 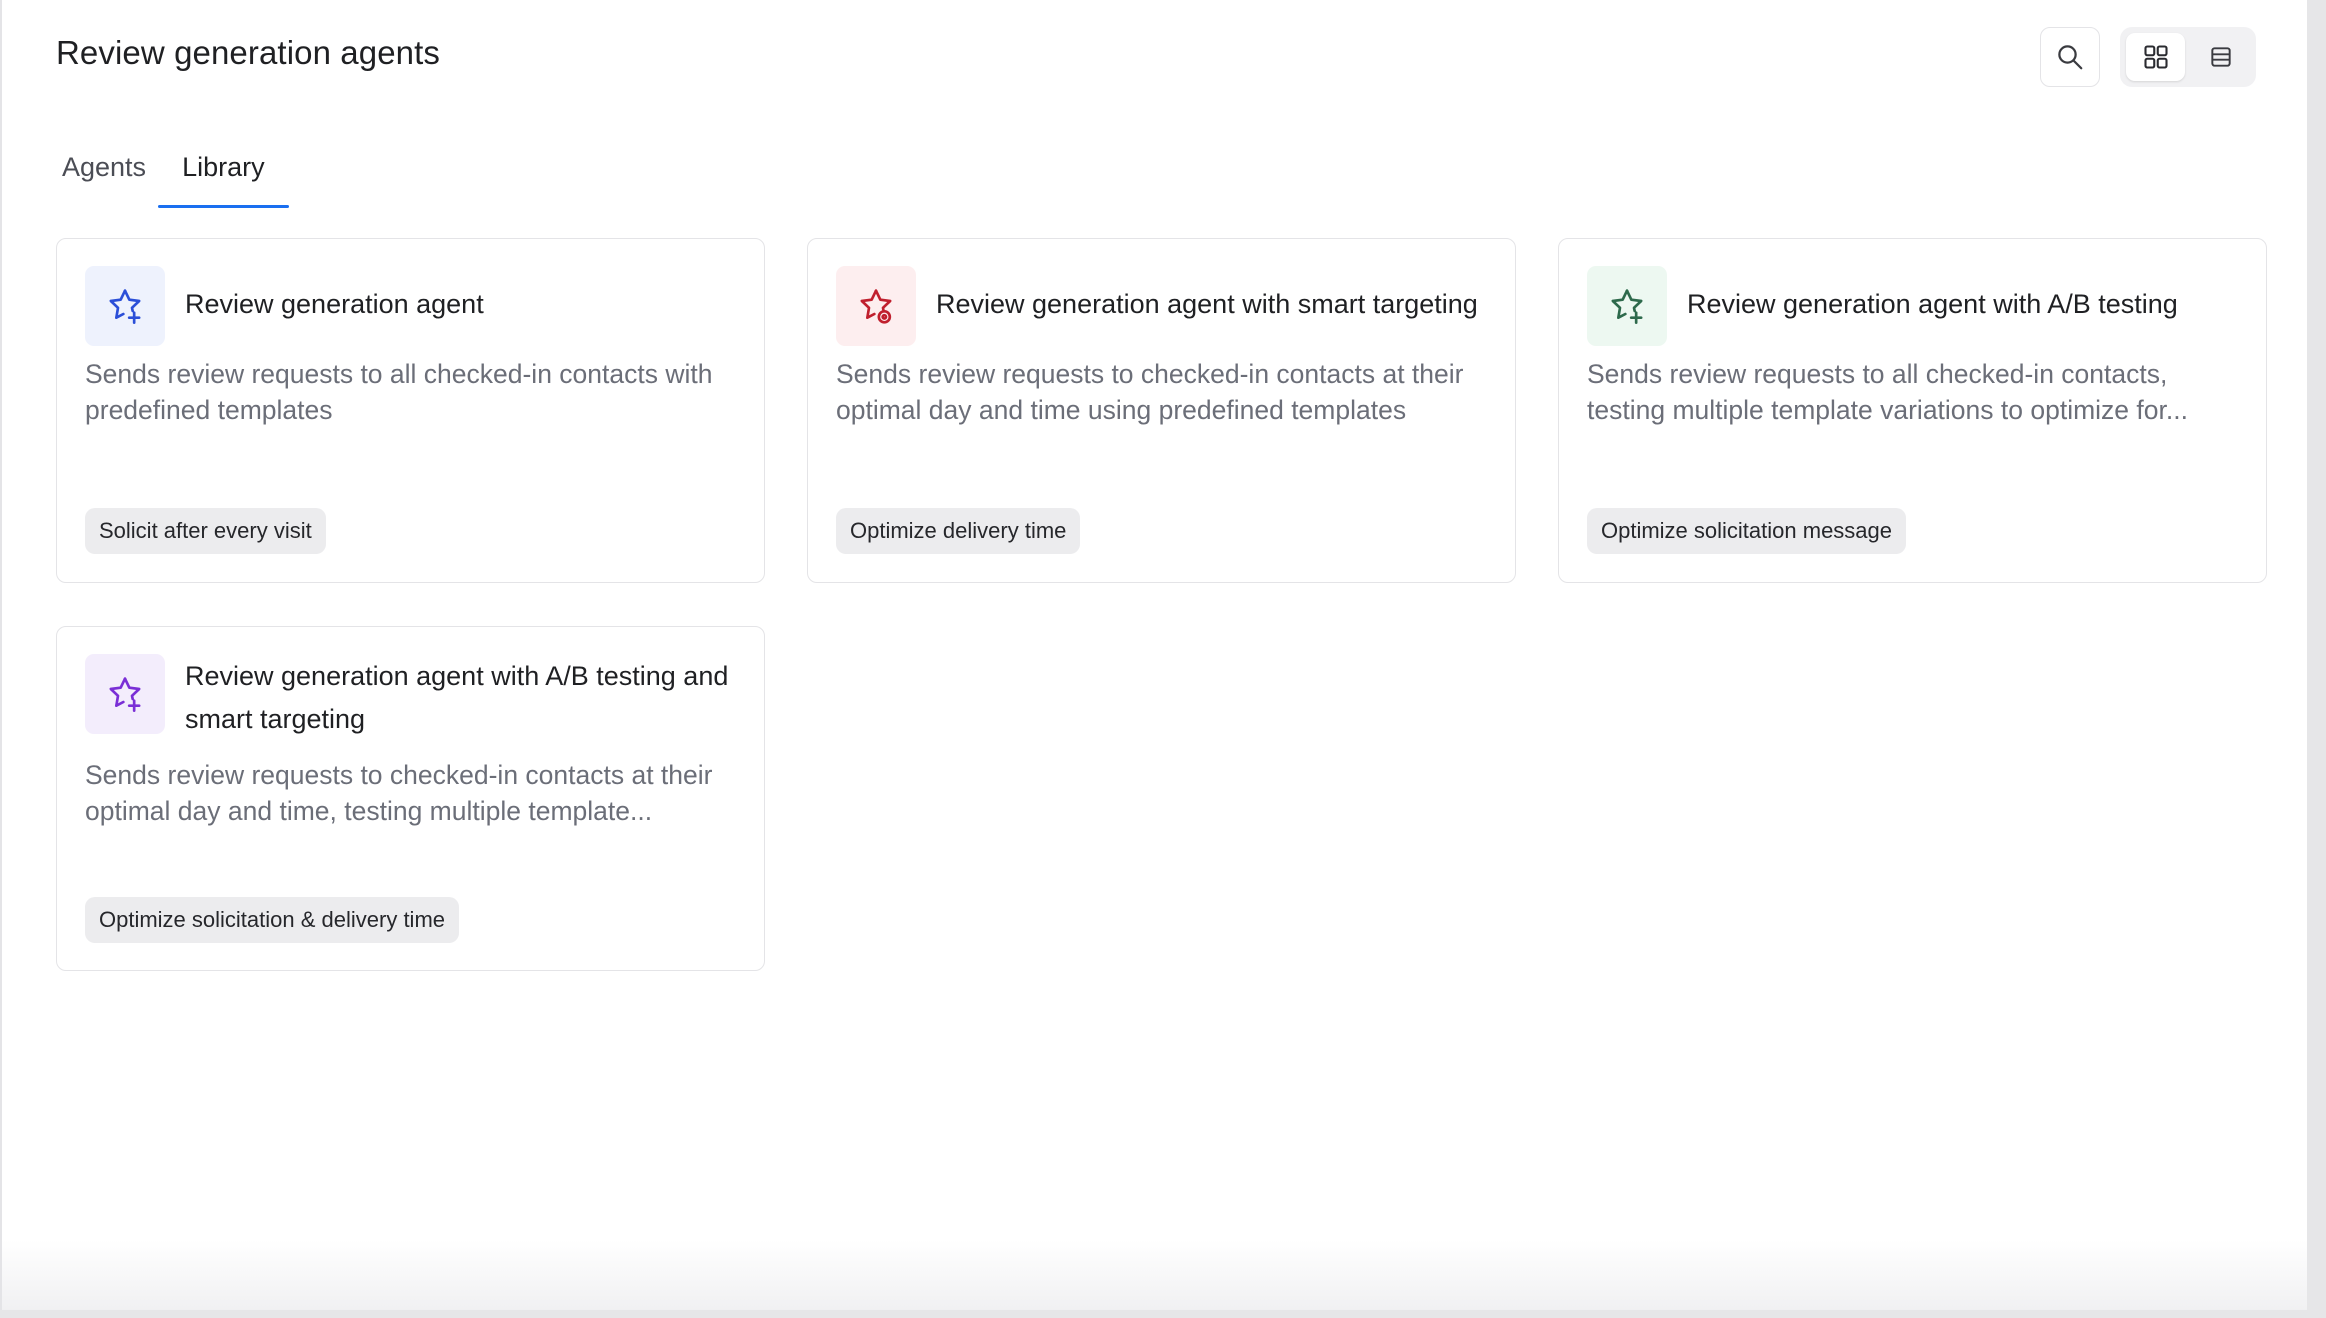 I want to click on view-toggle, so click(x=2188, y=57).